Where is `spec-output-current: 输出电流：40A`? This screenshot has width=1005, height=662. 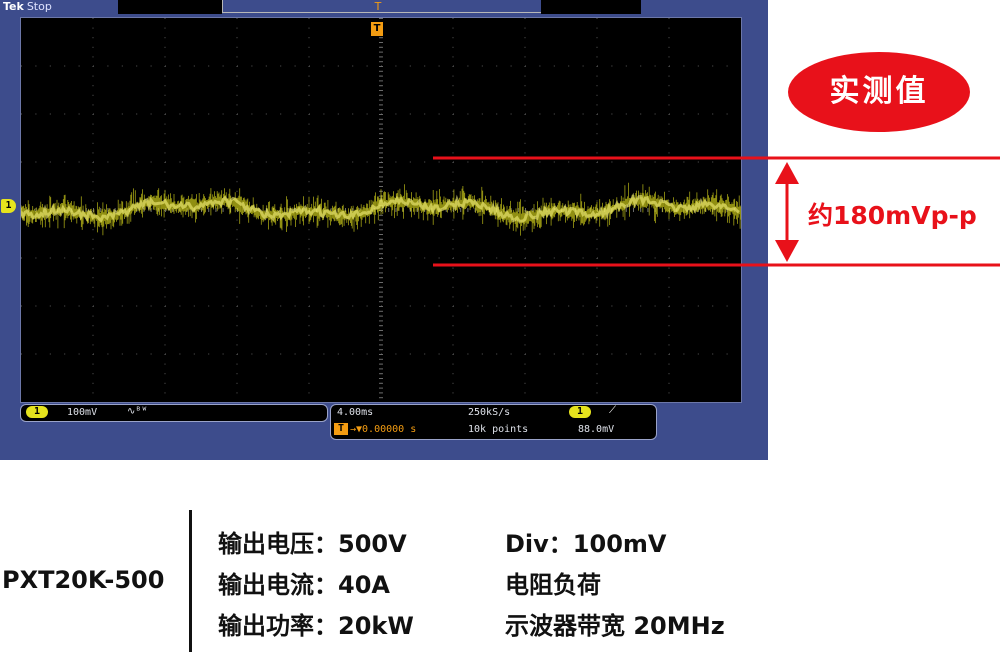
spec-output-current: 输出电流：40A is located at coordinates (304, 585).